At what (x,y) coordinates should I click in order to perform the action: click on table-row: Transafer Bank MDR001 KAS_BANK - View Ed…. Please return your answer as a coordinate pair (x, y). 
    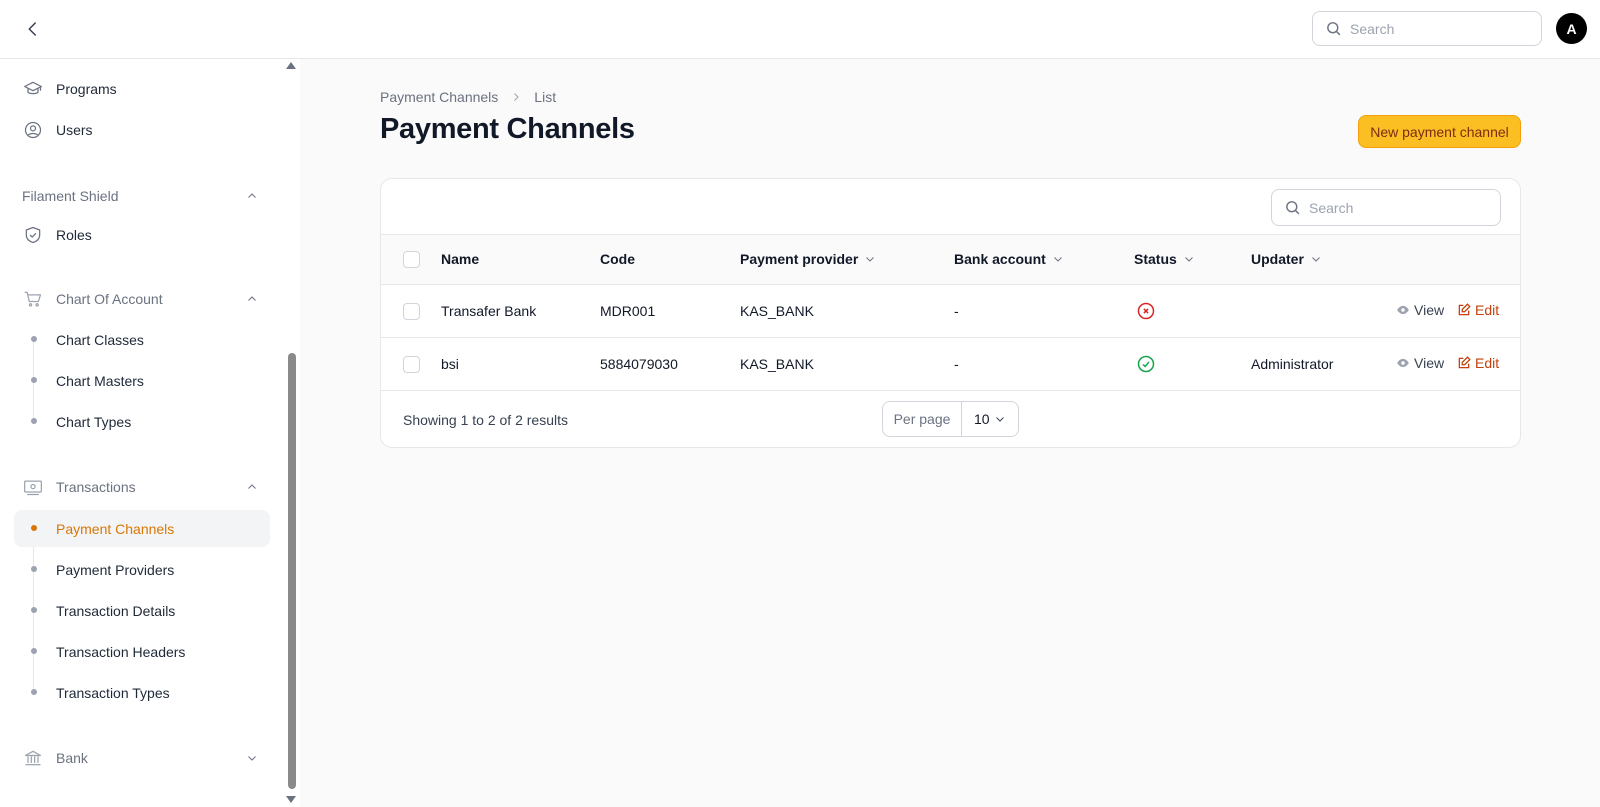
    Looking at the image, I should click on (950, 311).